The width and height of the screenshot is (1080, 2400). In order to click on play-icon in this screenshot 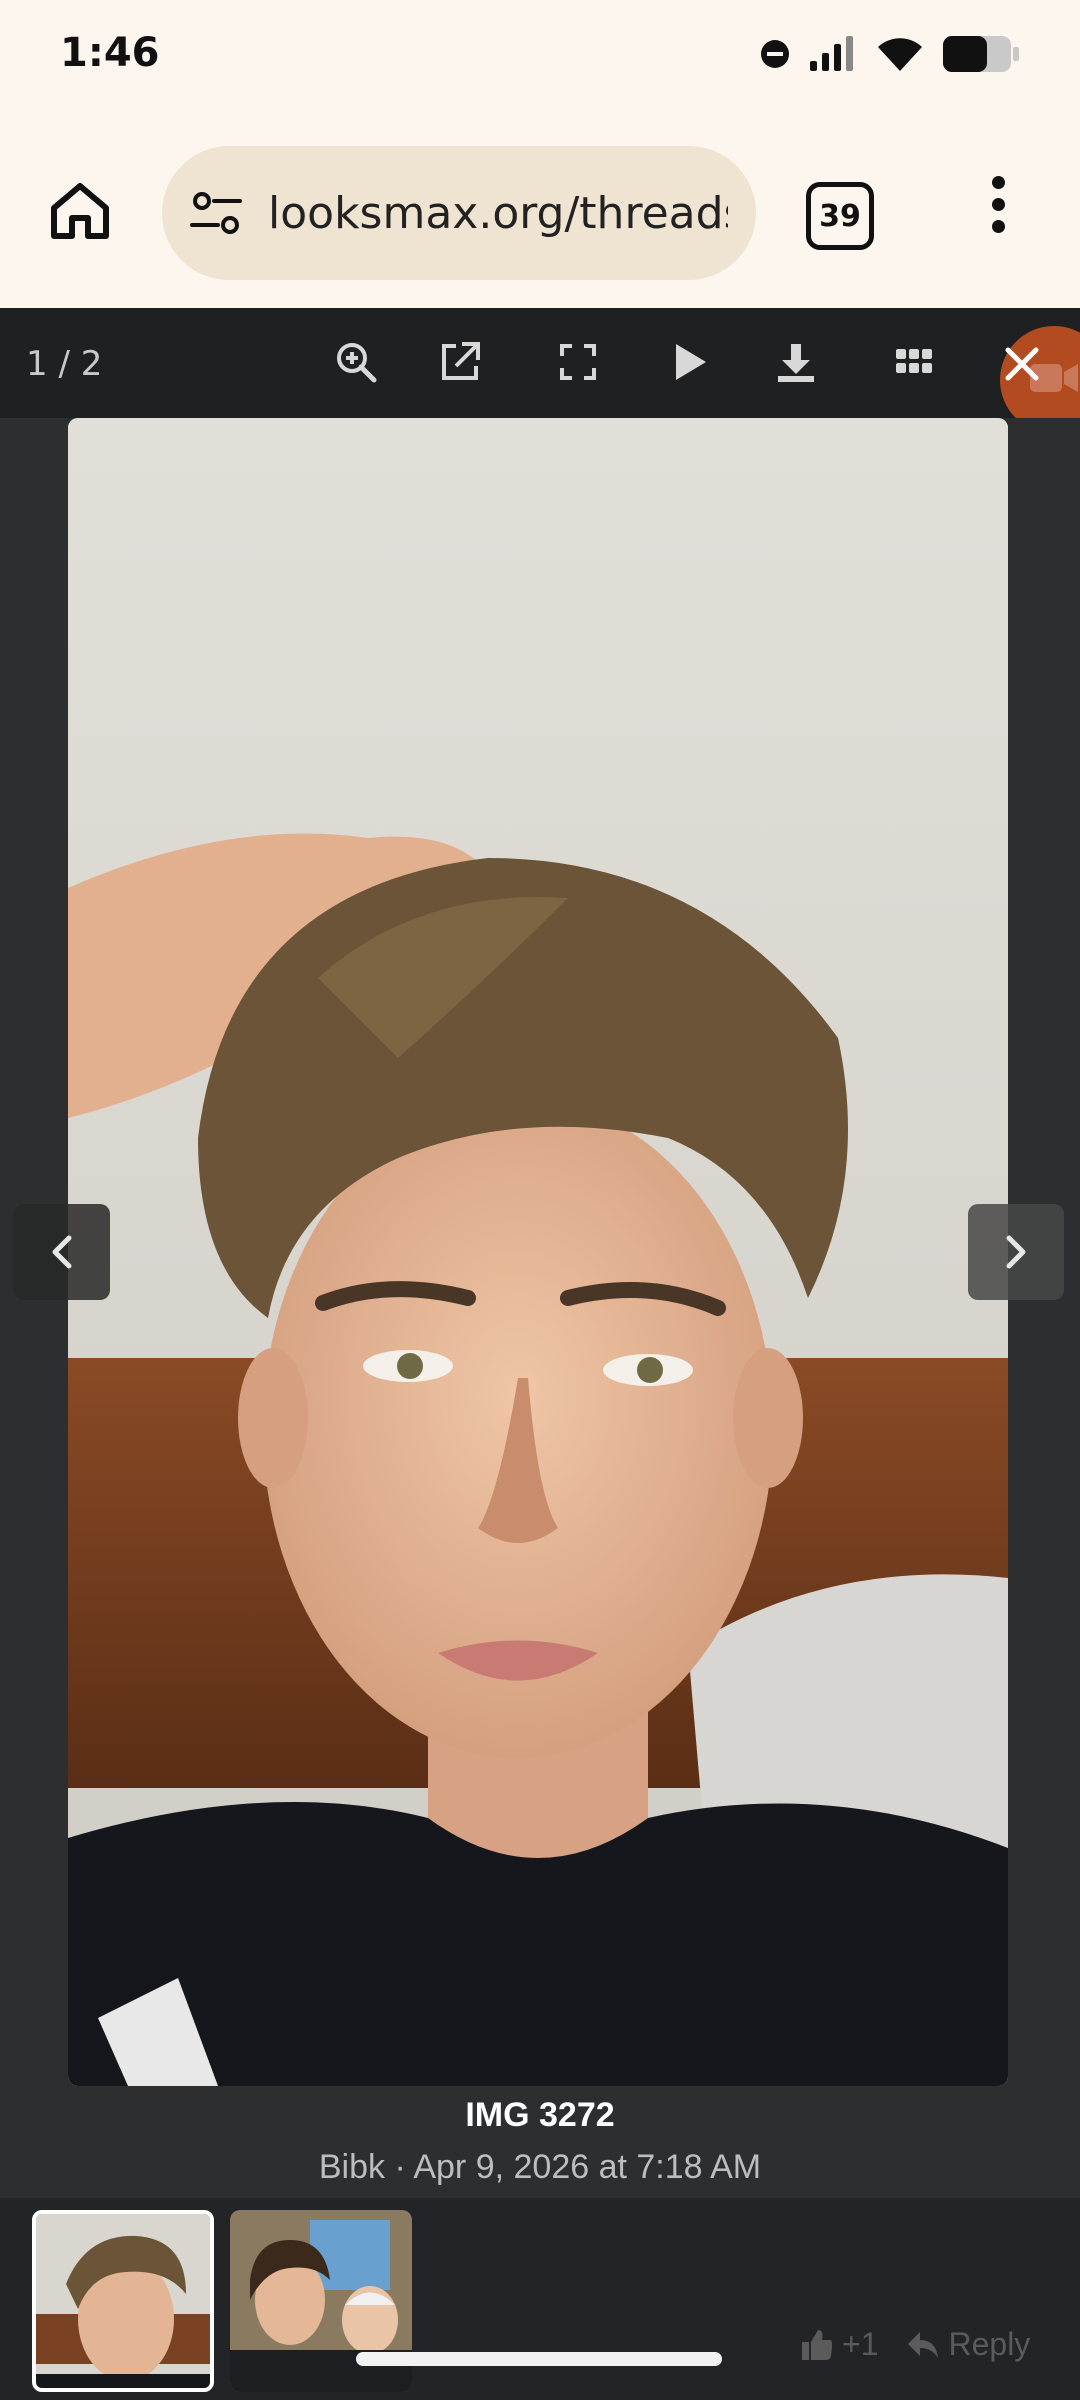, I will do `click(690, 362)`.